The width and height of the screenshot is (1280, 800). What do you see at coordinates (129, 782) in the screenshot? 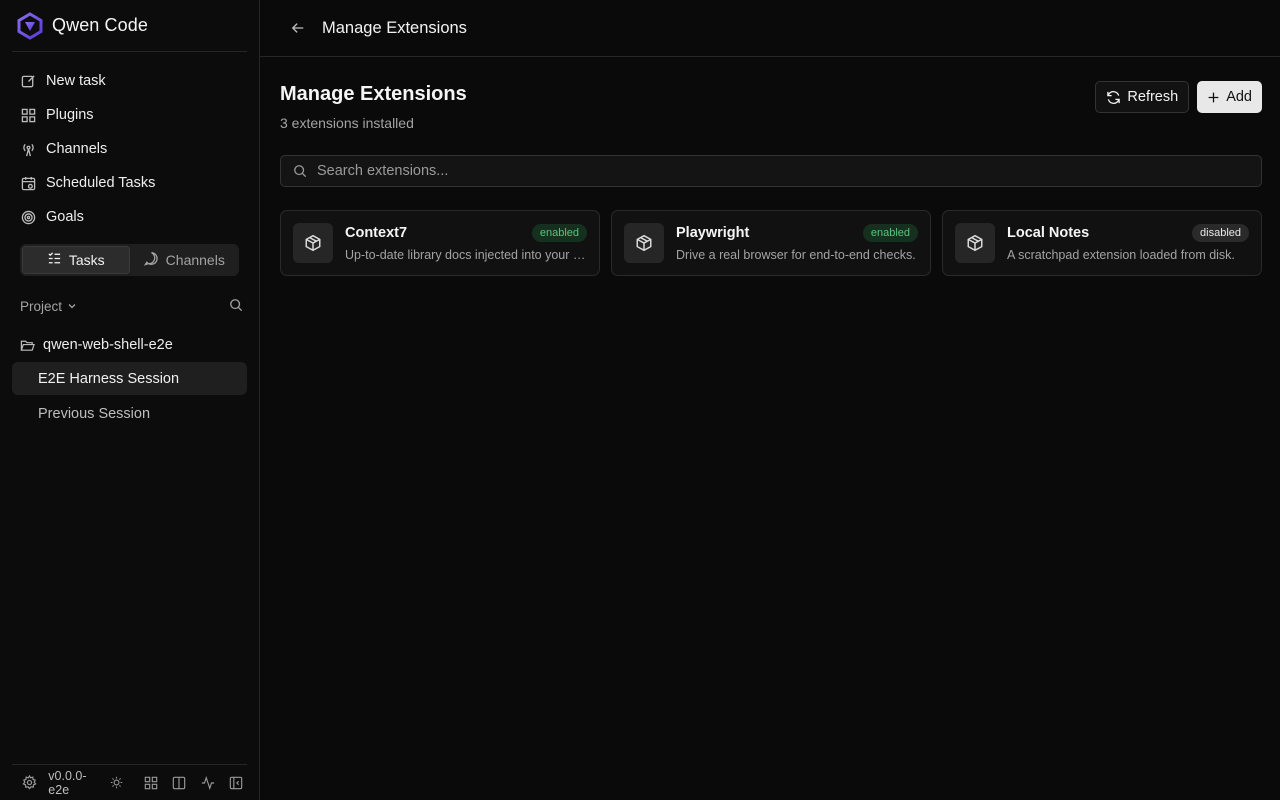
I see `sidebar-footer: v0.0.0-e2e` at bounding box center [129, 782].